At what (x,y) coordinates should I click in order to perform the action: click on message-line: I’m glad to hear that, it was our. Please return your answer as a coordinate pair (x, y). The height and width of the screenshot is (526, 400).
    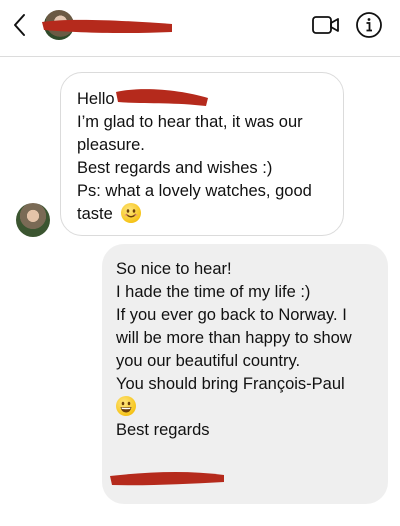
    Looking at the image, I should click on (190, 122).